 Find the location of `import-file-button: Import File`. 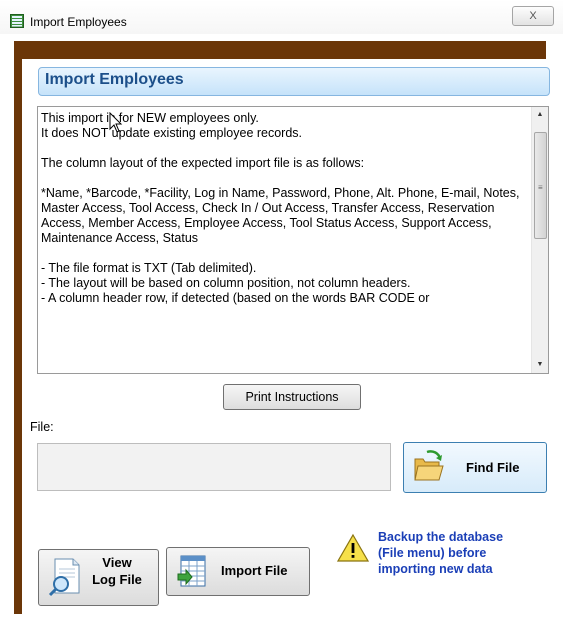

import-file-button: Import File is located at coordinates (238, 571).